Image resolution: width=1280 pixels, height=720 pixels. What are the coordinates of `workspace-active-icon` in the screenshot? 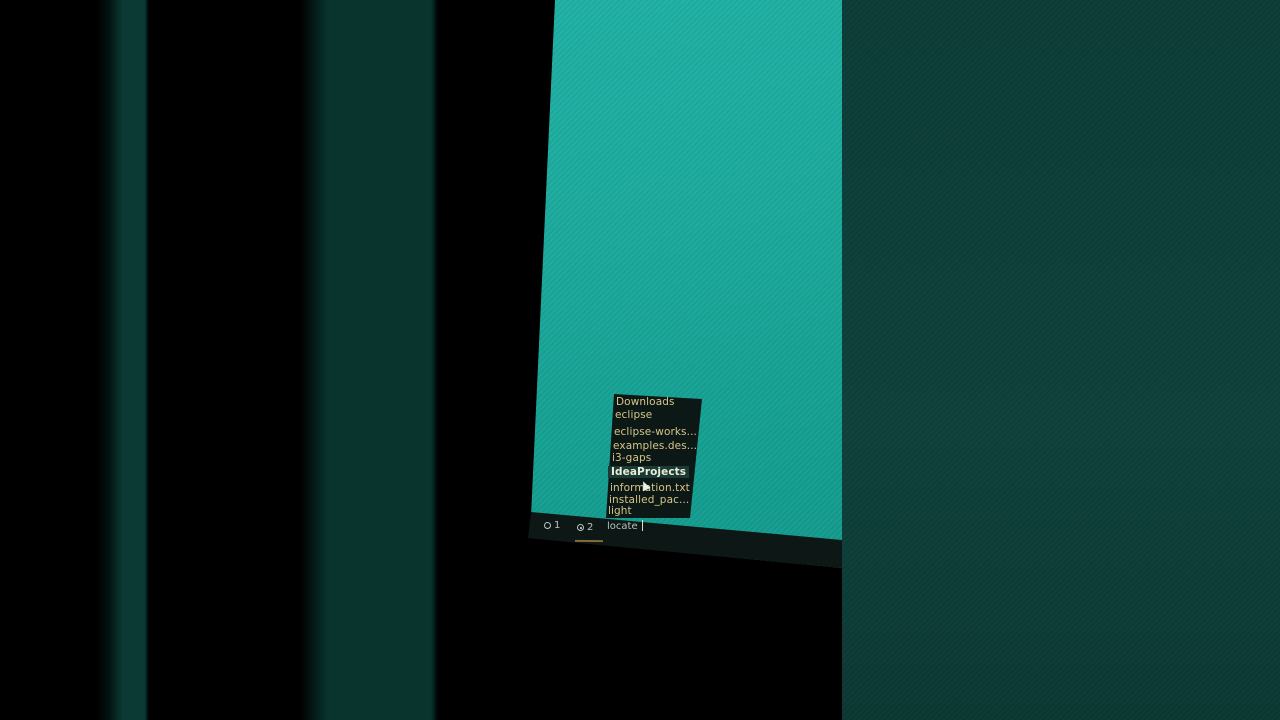 It's located at (580, 527).